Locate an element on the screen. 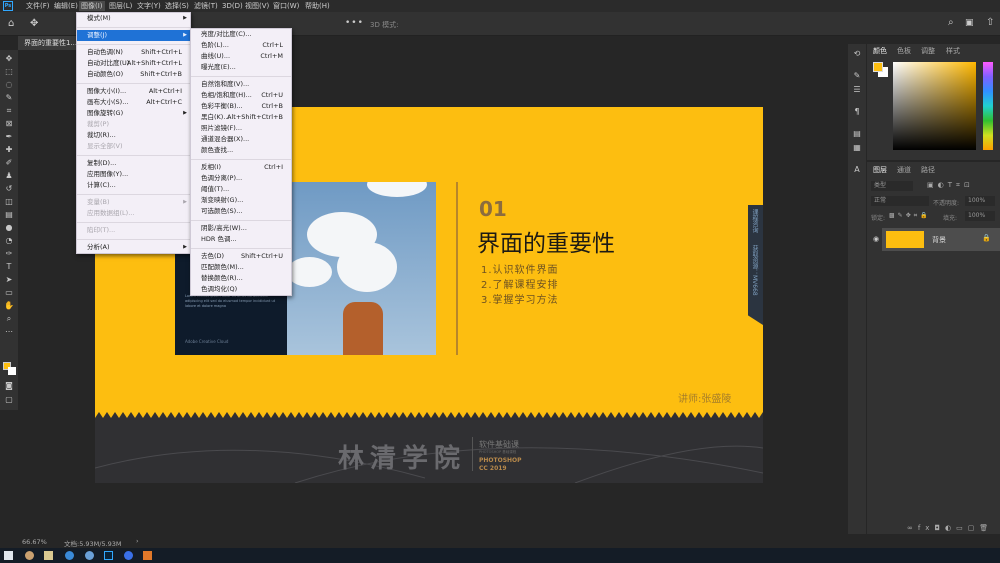 The height and width of the screenshot is (563, 1000). home-icon: ⌂ is located at coordinates (11, 23).